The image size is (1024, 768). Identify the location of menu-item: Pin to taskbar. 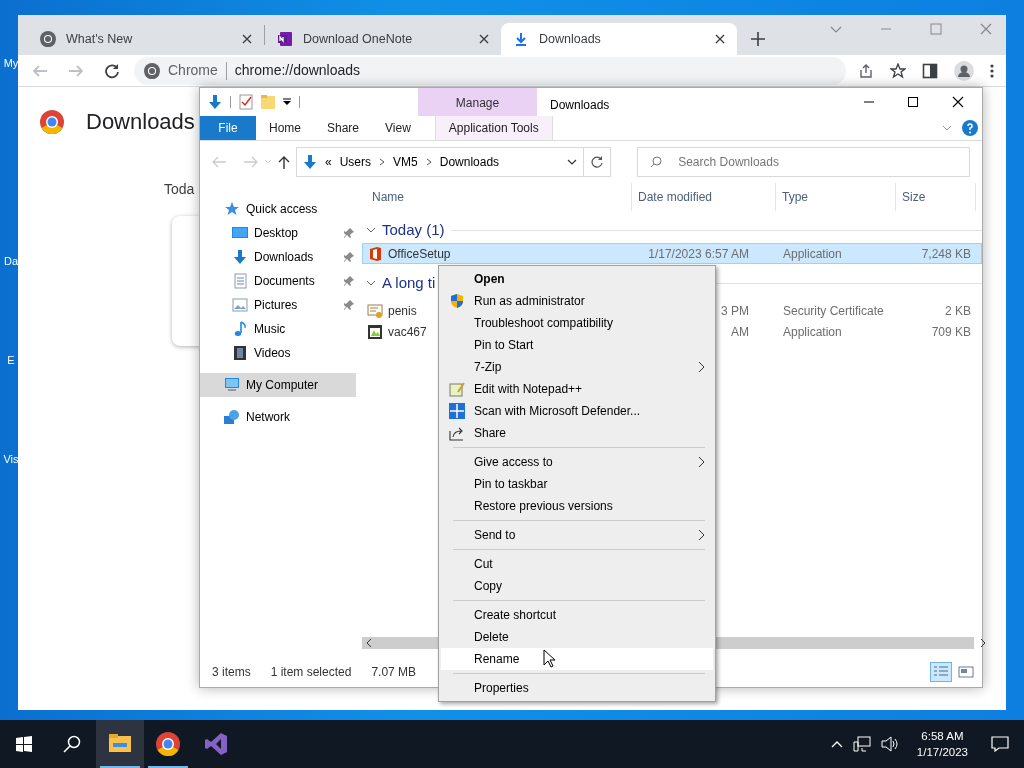
(577, 484).